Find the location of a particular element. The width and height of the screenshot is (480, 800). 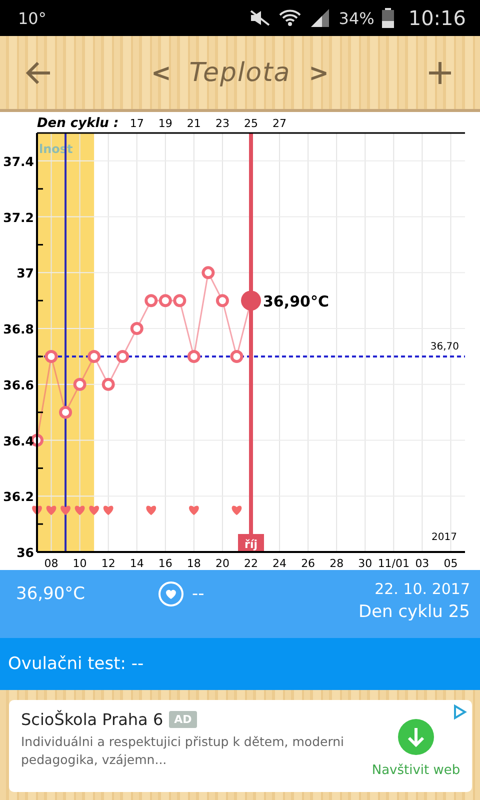

x-tick-label: 26 is located at coordinates (308, 563).